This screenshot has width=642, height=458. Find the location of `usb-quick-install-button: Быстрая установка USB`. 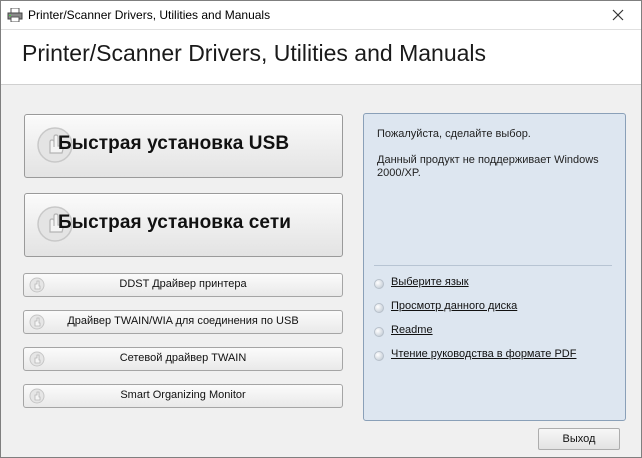

usb-quick-install-button: Быстрая установка USB is located at coordinates (183, 146).